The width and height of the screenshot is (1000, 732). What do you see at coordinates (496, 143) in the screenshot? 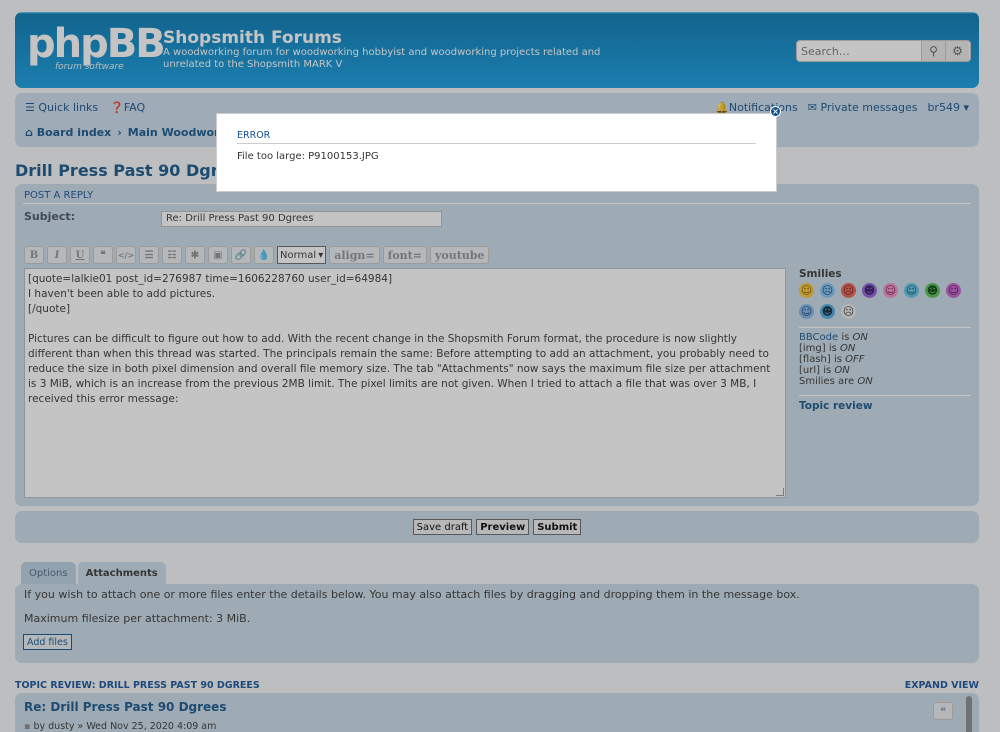
I see `divider` at bounding box center [496, 143].